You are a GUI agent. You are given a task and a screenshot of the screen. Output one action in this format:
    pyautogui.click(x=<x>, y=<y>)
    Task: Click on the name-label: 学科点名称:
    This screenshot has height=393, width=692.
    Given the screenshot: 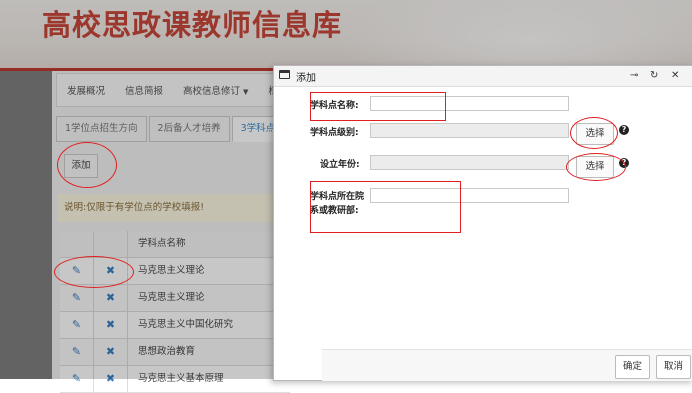 What is the action you would take?
    pyautogui.click(x=334, y=106)
    